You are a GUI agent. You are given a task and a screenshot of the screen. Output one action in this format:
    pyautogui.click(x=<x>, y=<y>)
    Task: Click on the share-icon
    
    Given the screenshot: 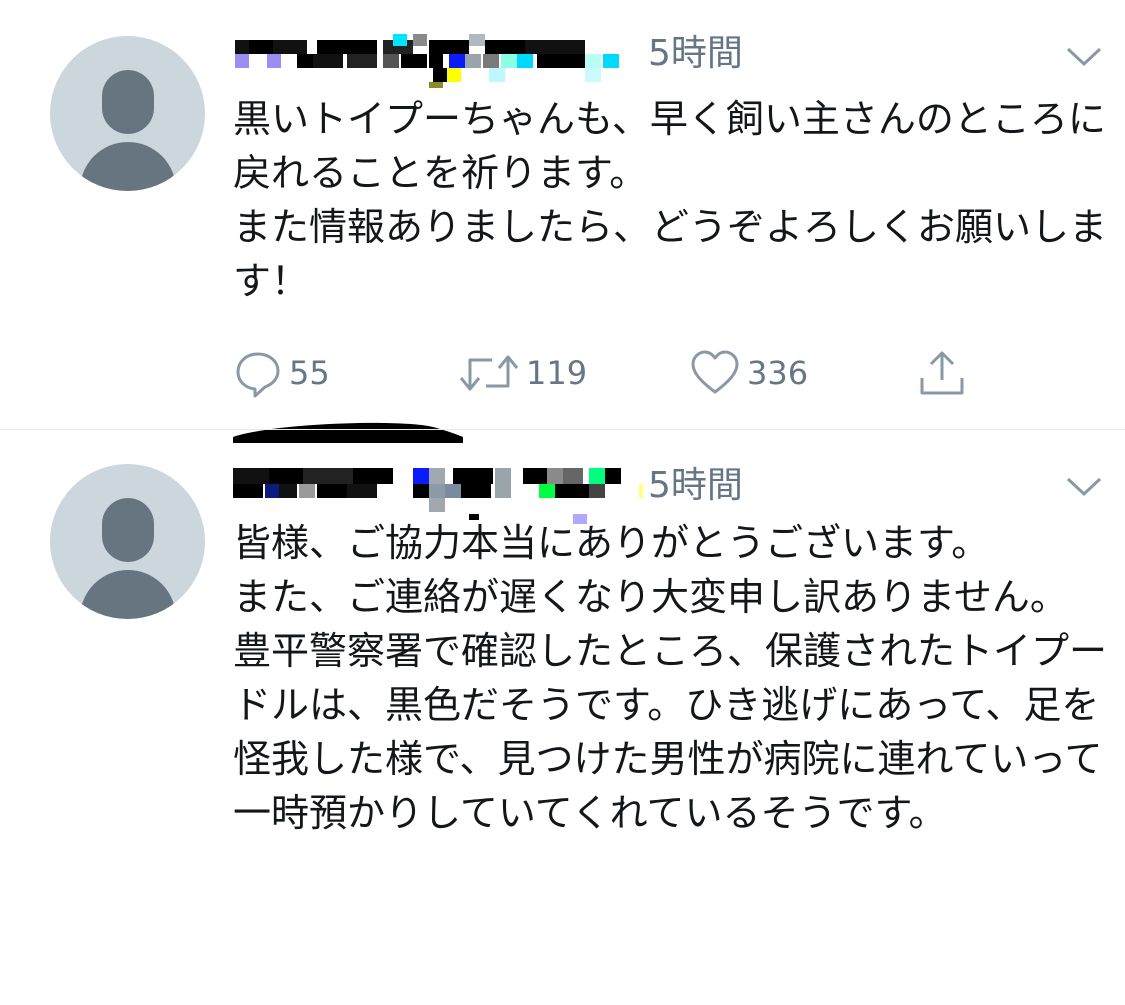 What is the action you would take?
    pyautogui.click(x=942, y=373)
    